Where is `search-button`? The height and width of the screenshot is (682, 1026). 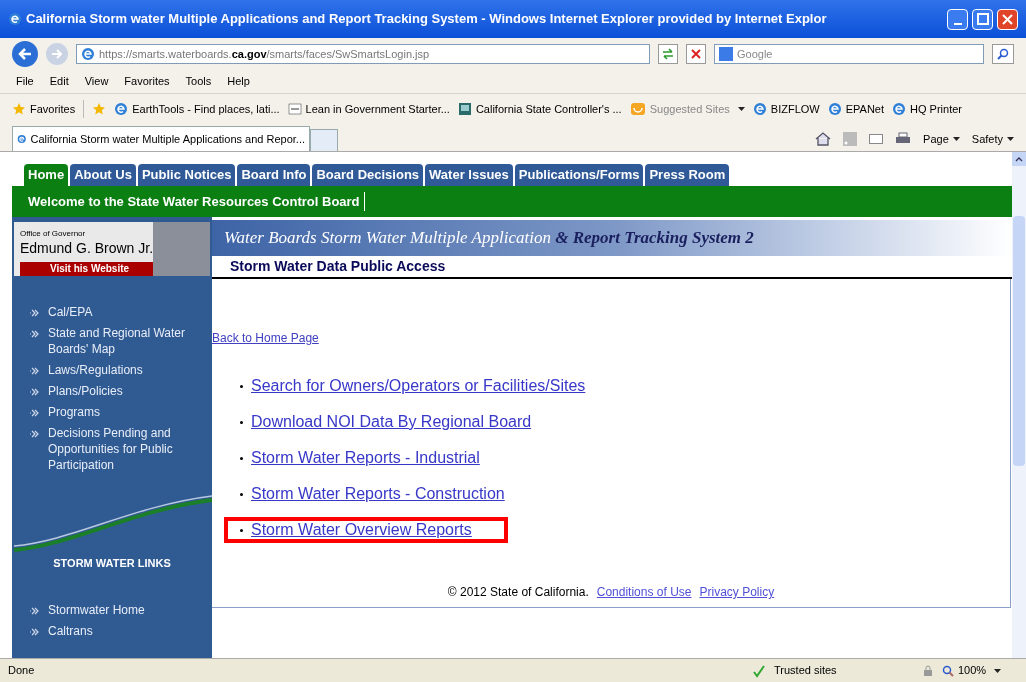 search-button is located at coordinates (1003, 54).